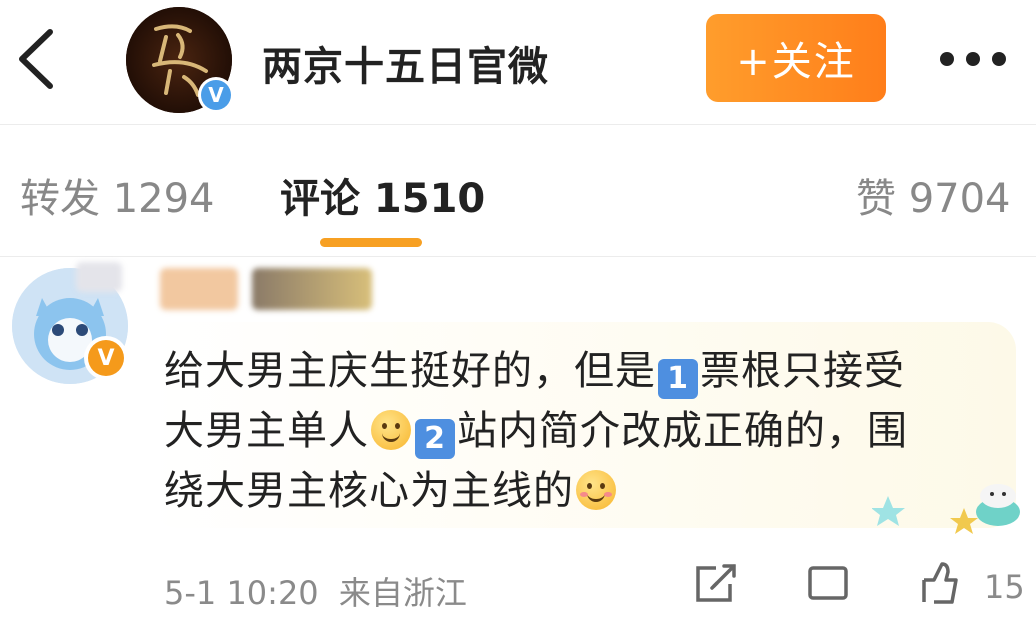 The height and width of the screenshot is (624, 1036). Describe the element at coordinates (940, 583) in the screenshot. I see `like-icon` at that location.